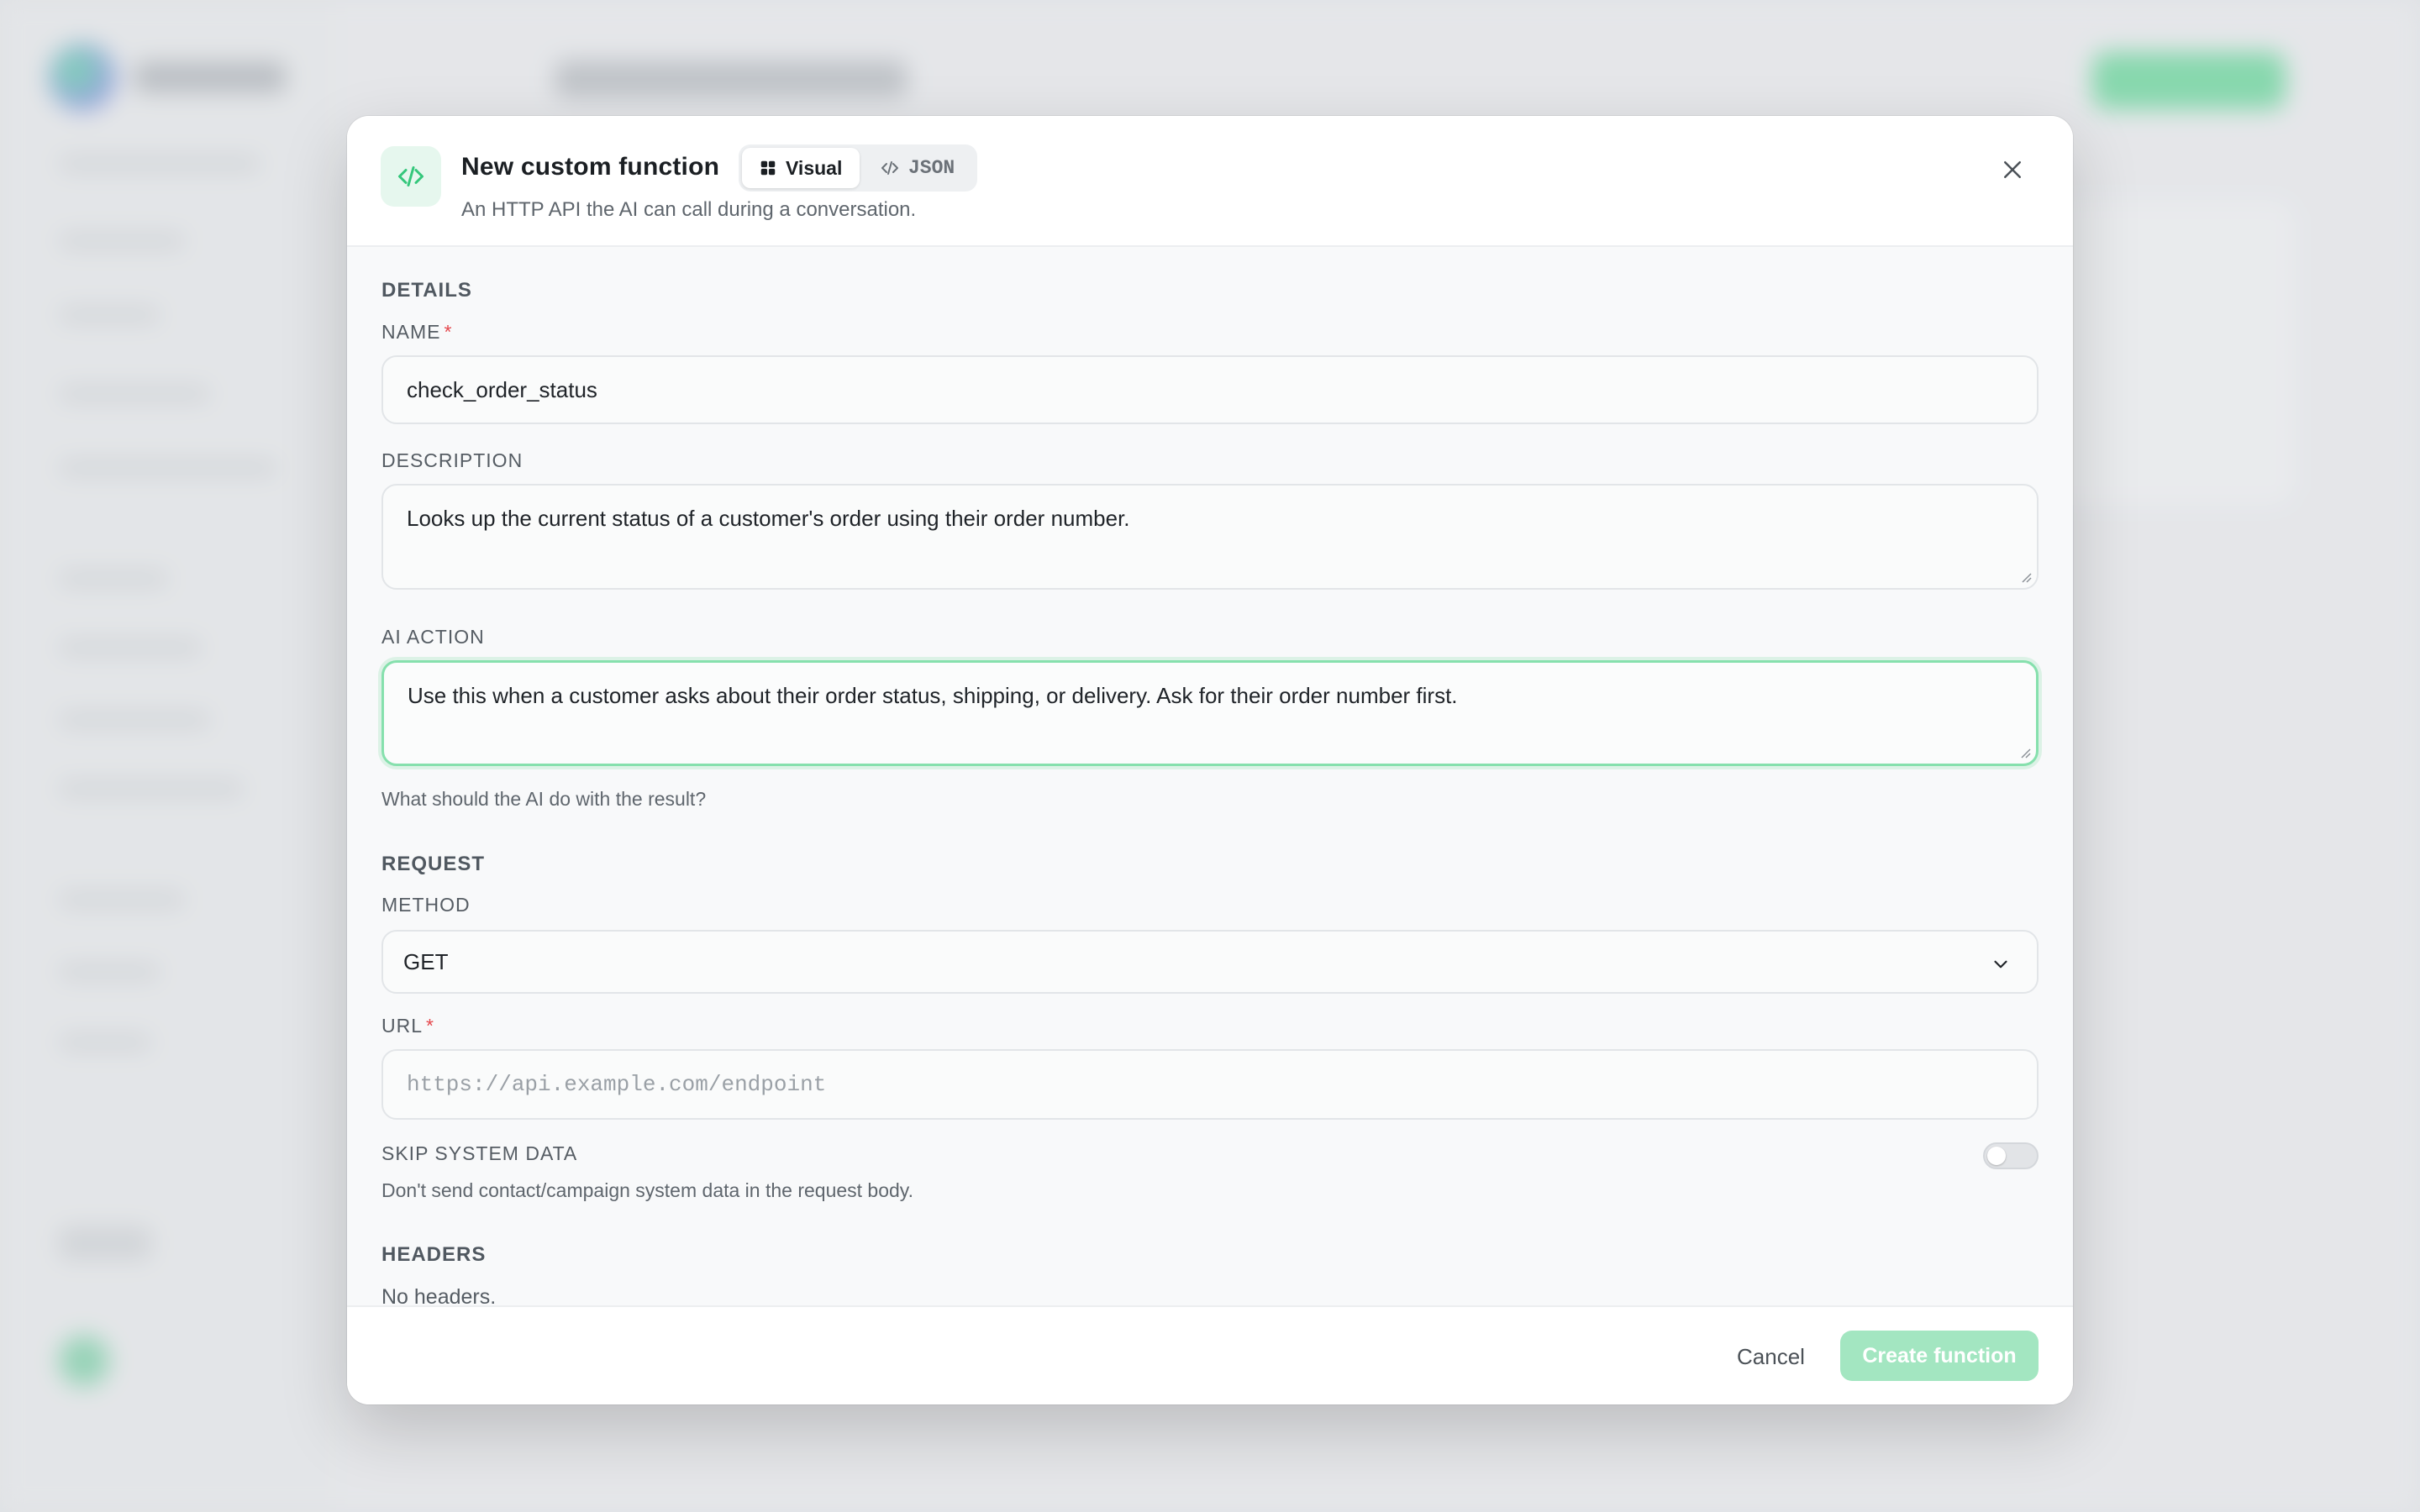 Image resolution: width=2420 pixels, height=1512 pixels. What do you see at coordinates (544, 799) in the screenshot?
I see `ai-action-helper: What should the AI do with the result?` at bounding box center [544, 799].